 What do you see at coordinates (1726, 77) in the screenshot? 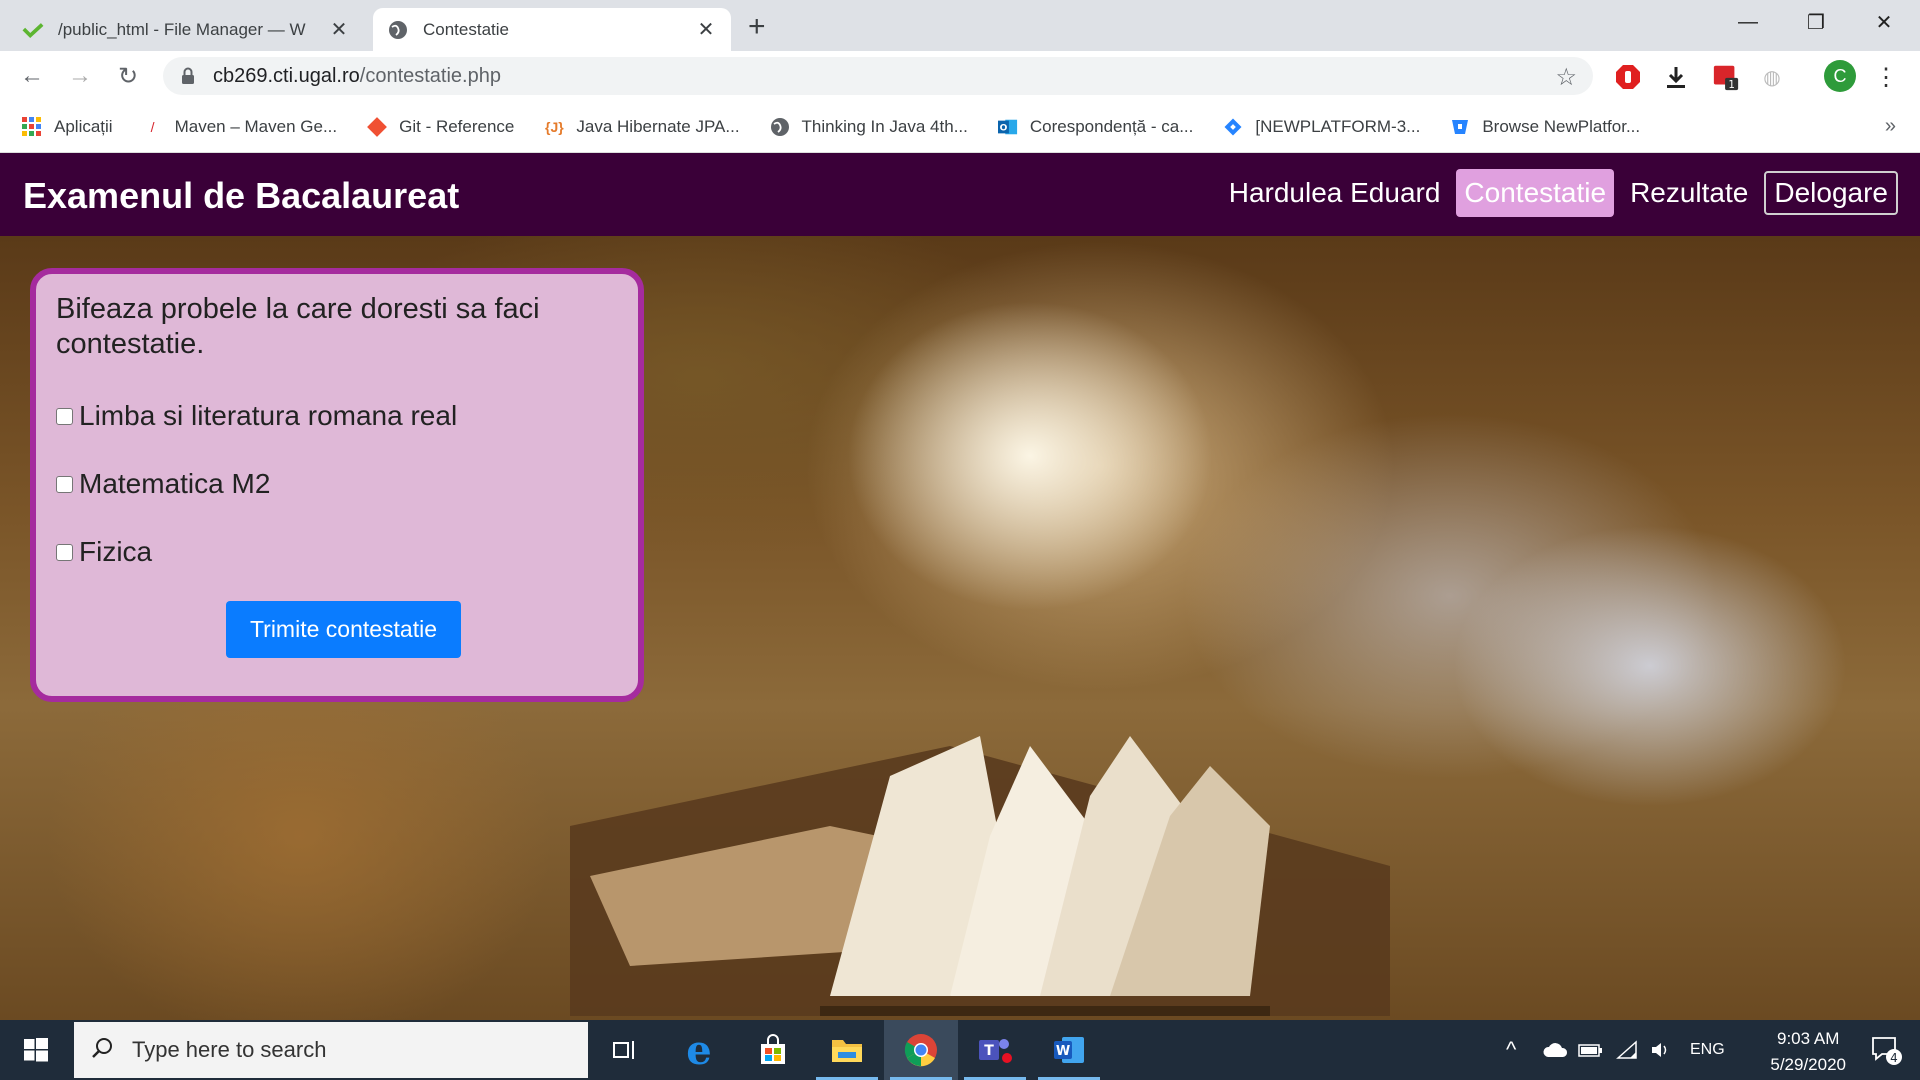
I see `extension-calendar-icon: 1` at bounding box center [1726, 77].